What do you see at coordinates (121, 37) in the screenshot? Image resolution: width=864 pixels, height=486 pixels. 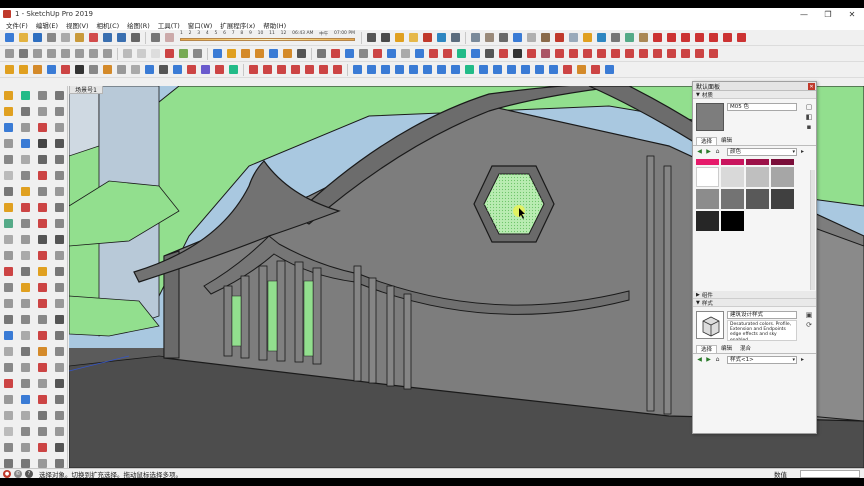 I see `redo-icon` at bounding box center [121, 37].